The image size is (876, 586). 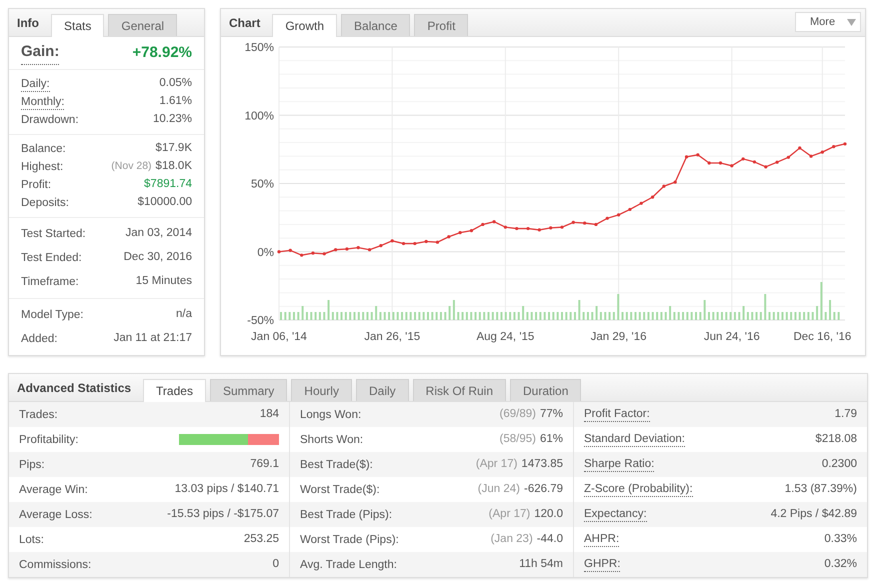 I want to click on stat-value: $10000.00, so click(x=165, y=202).